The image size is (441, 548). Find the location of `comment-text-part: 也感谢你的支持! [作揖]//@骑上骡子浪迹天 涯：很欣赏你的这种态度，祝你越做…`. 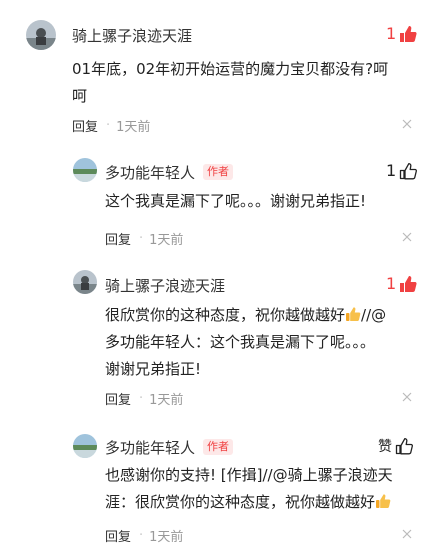

comment-text-part: 也感谢你的支持! [作揖]//@骑上骡子浪迹天 涯：很欣赏你的这种态度，祝你越做… is located at coordinates (249, 488).